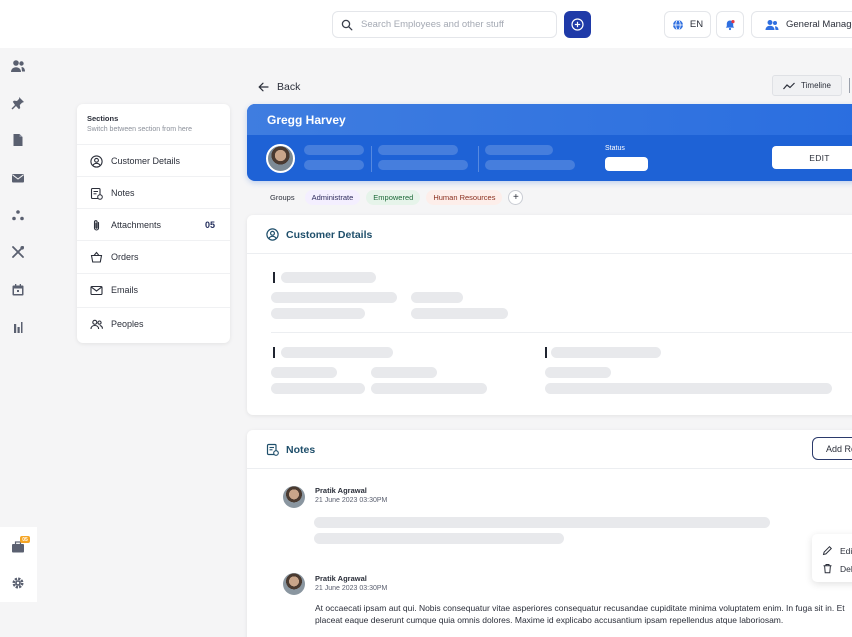 This screenshot has height=637, width=852. Describe the element at coordinates (549, 142) in the screenshot. I see `profile-header: Gregg Harvey Status EDIT` at that location.